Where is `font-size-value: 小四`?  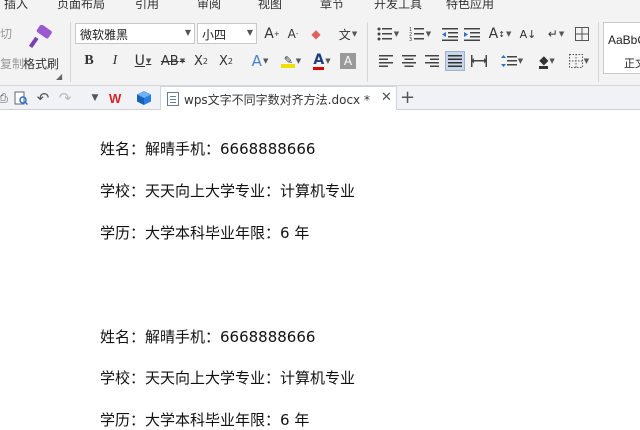 font-size-value: 小四 is located at coordinates (214, 35).